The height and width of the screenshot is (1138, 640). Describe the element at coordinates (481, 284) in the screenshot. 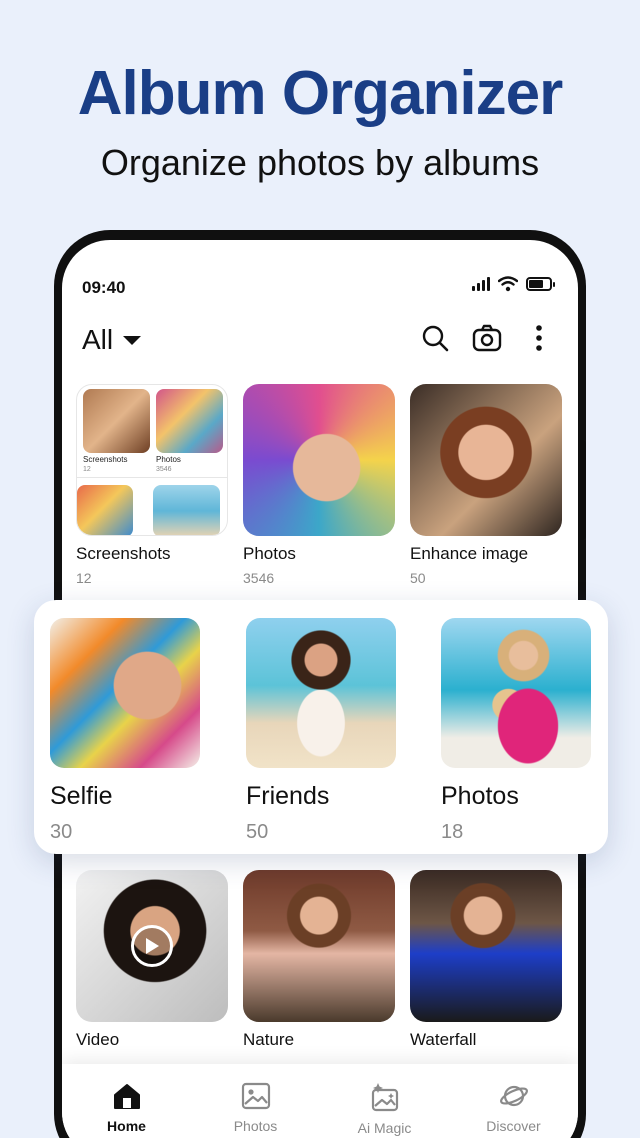

I see `cellular-signal-icon` at that location.